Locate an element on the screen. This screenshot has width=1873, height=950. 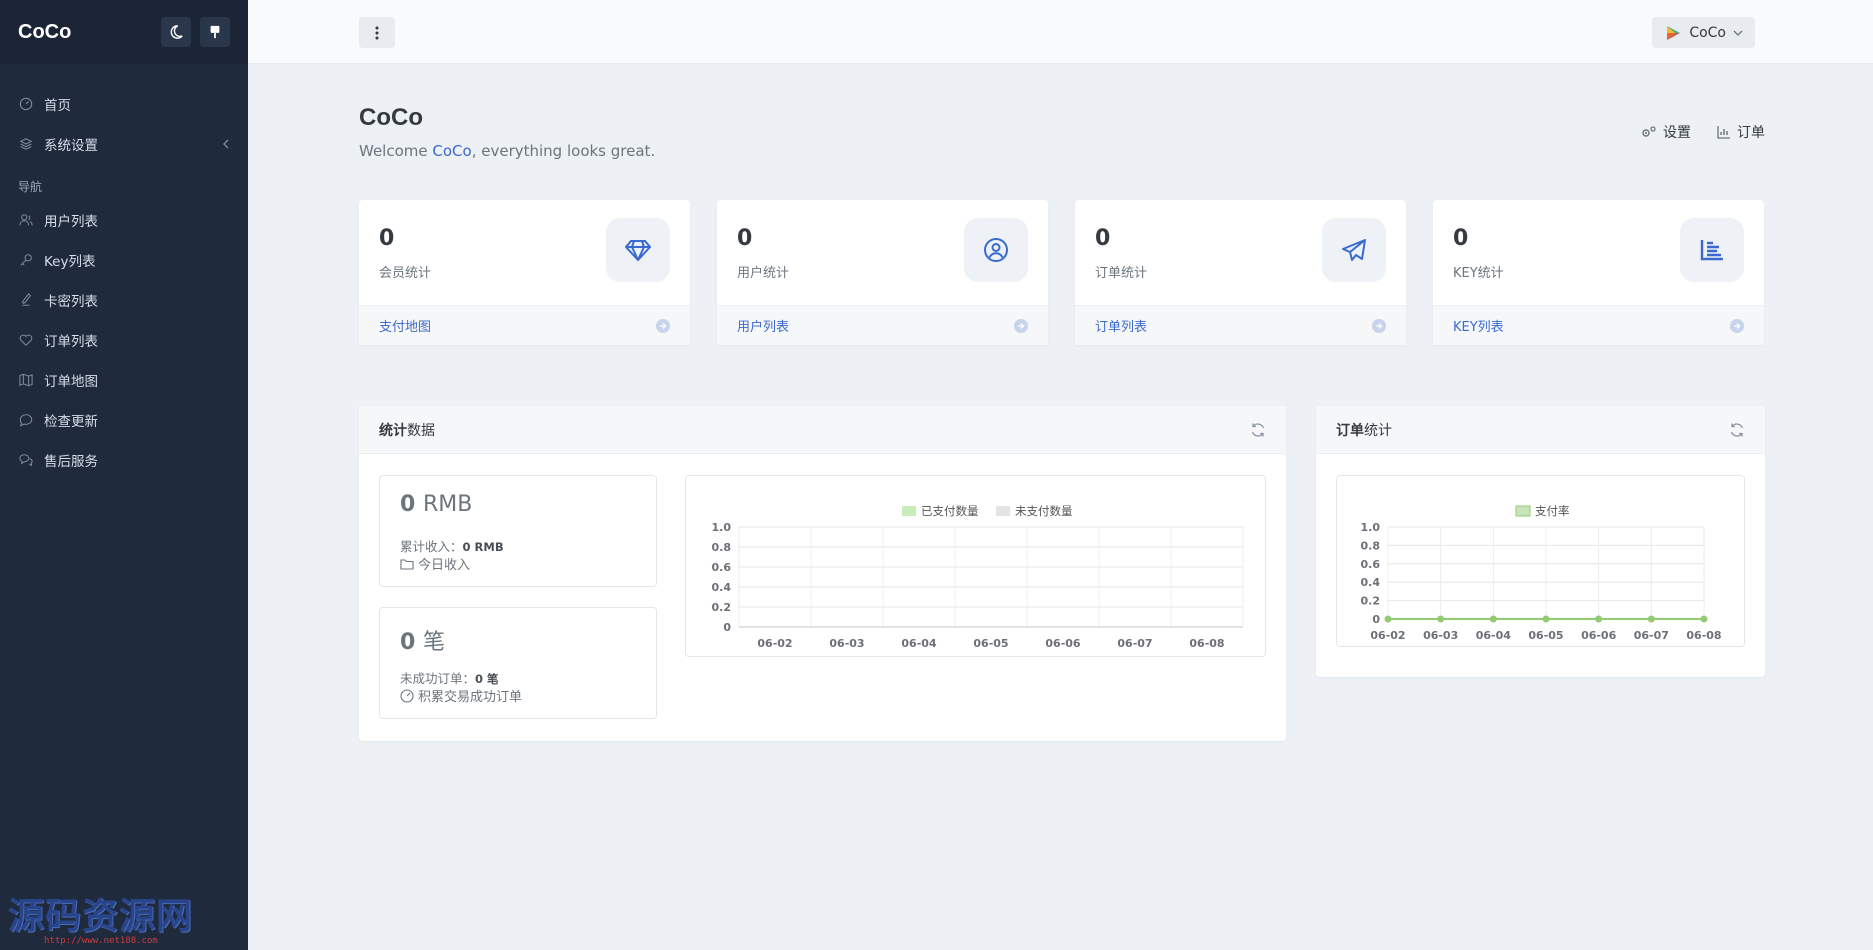
sidebar-style-toggle is located at coordinates (215, 32).